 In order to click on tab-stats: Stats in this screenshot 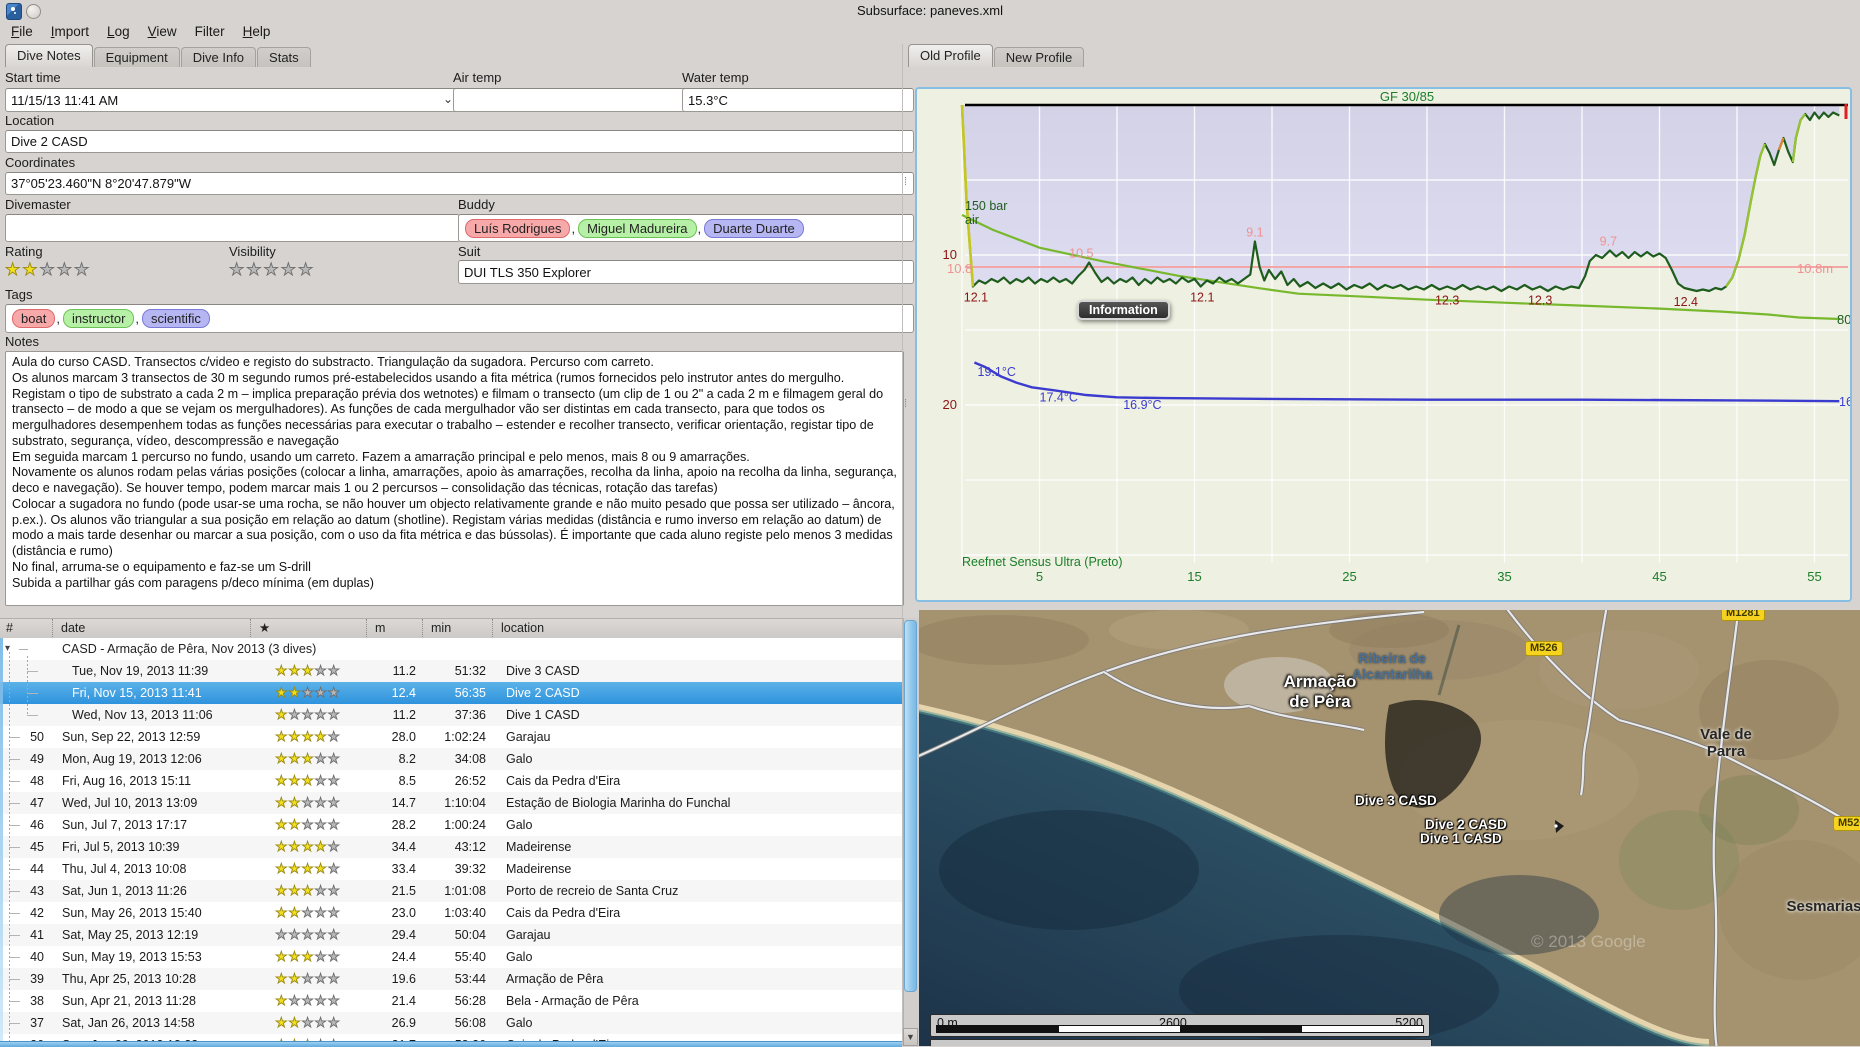, I will do `click(284, 57)`.